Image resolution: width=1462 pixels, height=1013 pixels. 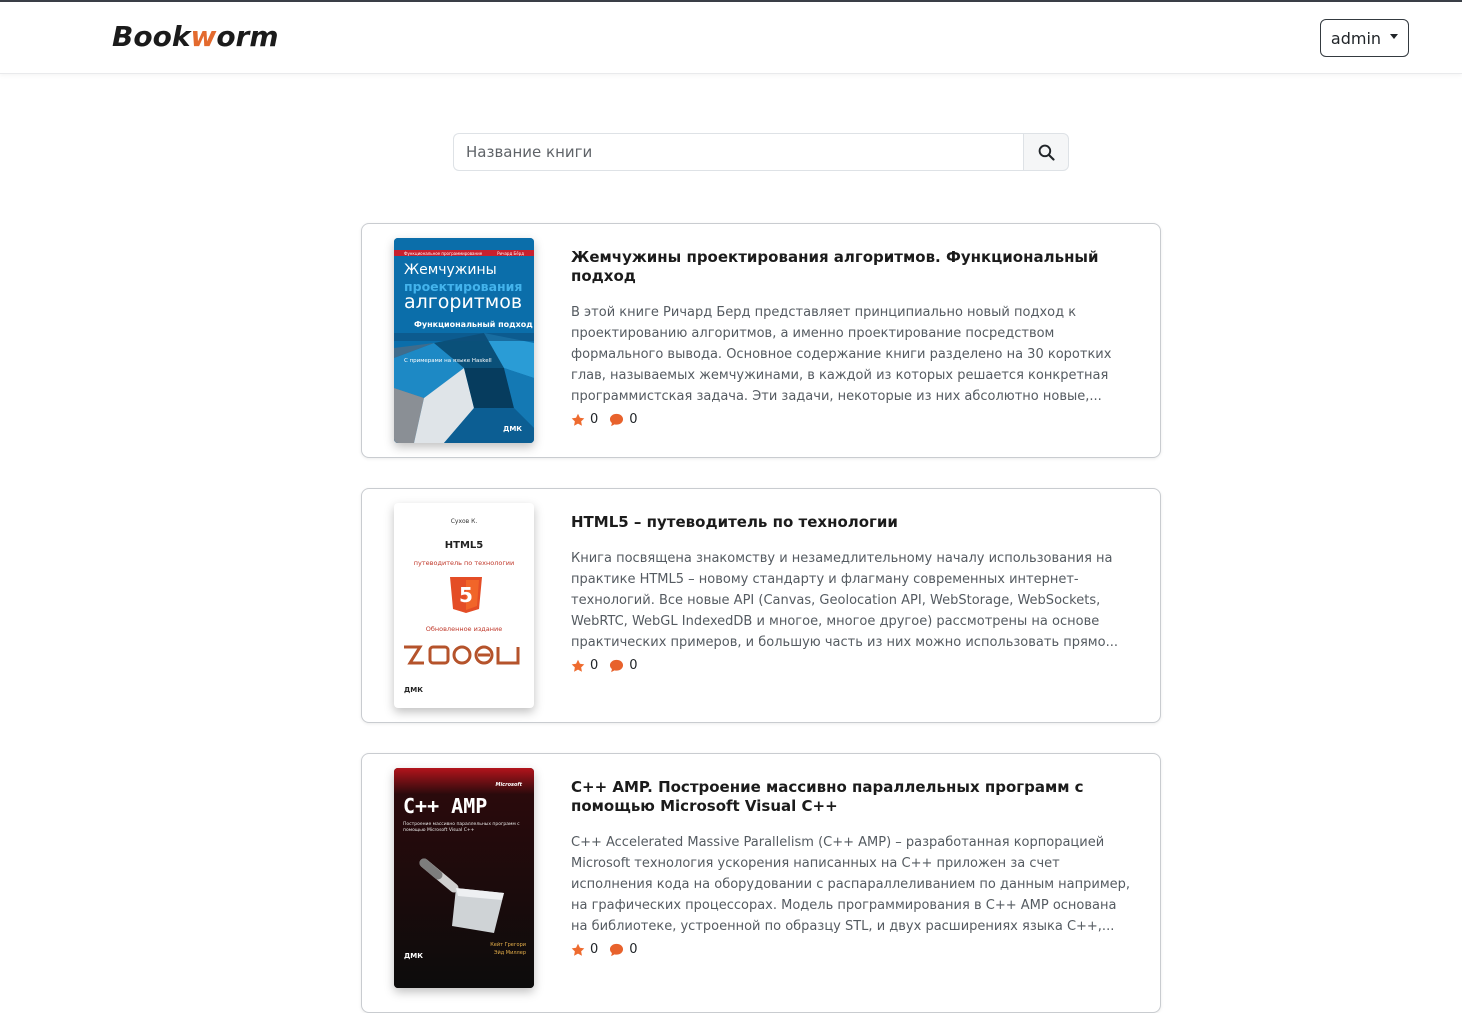 What do you see at coordinates (464, 563) in the screenshot?
I see `cover-subtitle: путеводитель по технологии` at bounding box center [464, 563].